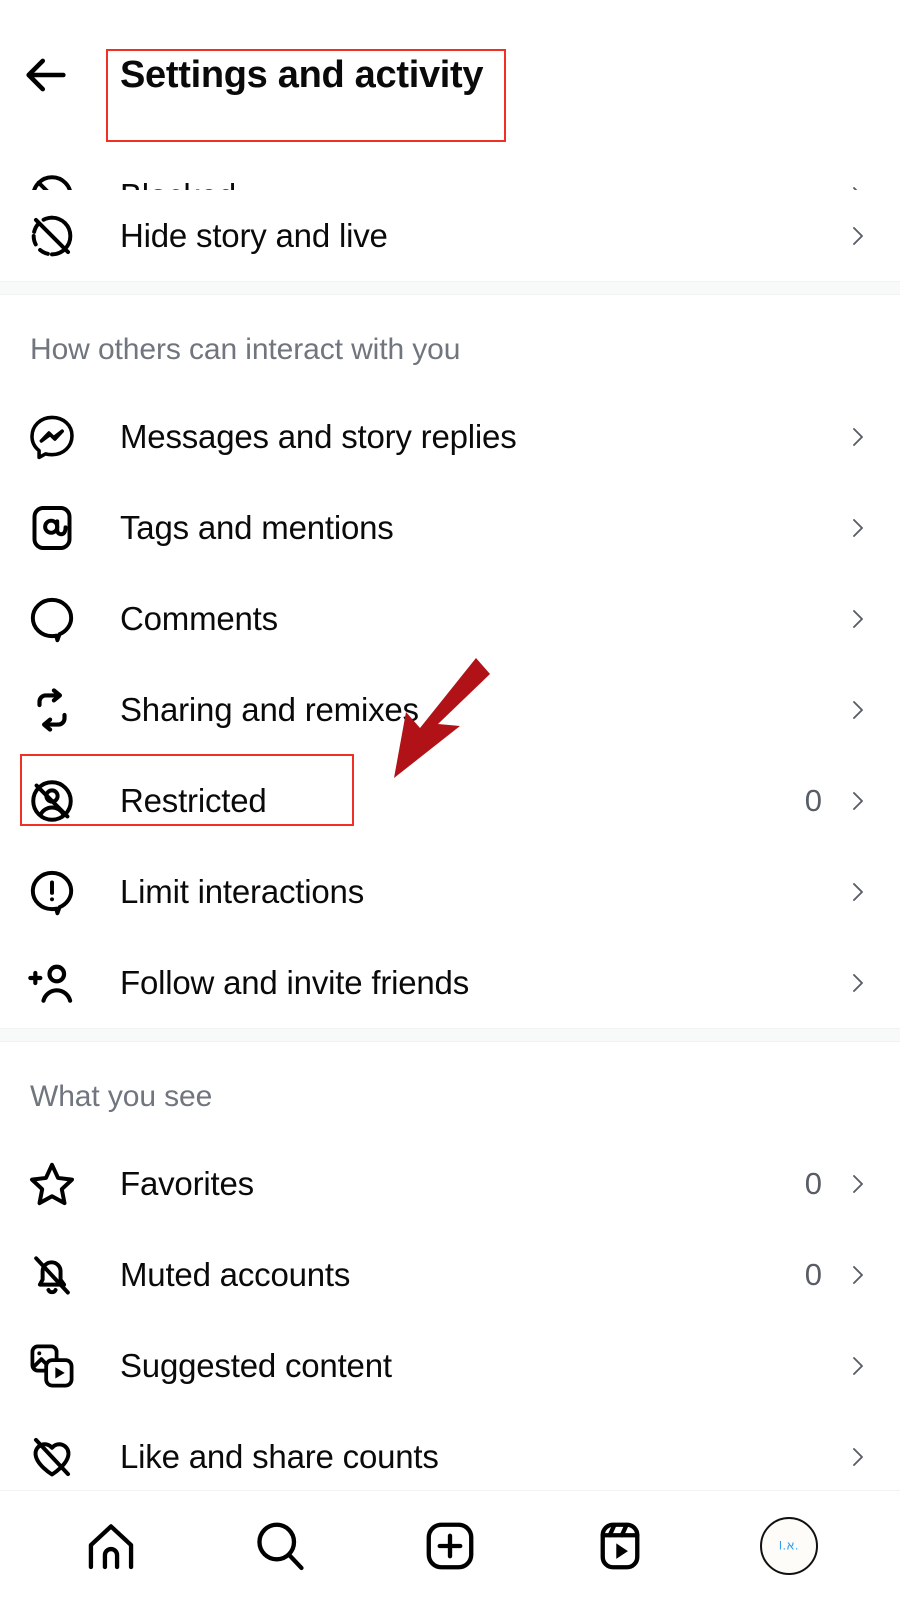 Image resolution: width=900 pixels, height=1600 pixels. Describe the element at coordinates (450, 1450) in the screenshot. I see `list-item-like-and-share-counts: Like and share counts` at that location.